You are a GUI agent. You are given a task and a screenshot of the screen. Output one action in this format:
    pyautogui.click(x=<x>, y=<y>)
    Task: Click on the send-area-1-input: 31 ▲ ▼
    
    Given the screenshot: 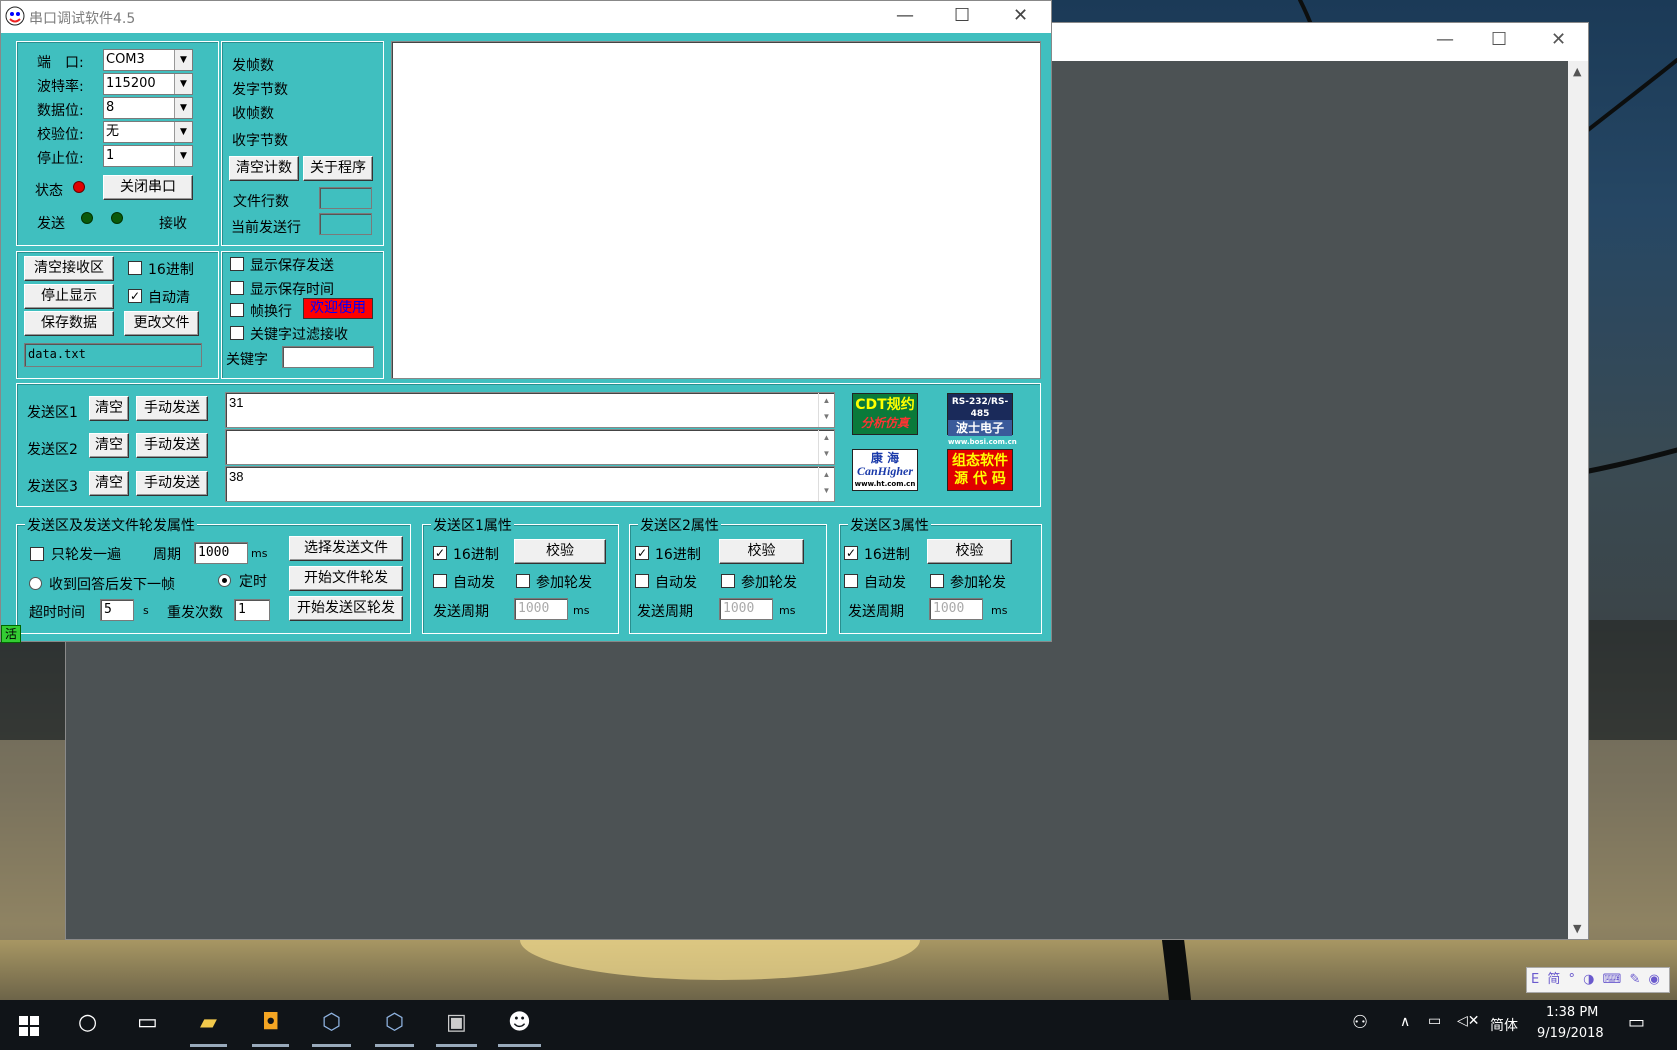 What is the action you would take?
    pyautogui.click(x=530, y=410)
    